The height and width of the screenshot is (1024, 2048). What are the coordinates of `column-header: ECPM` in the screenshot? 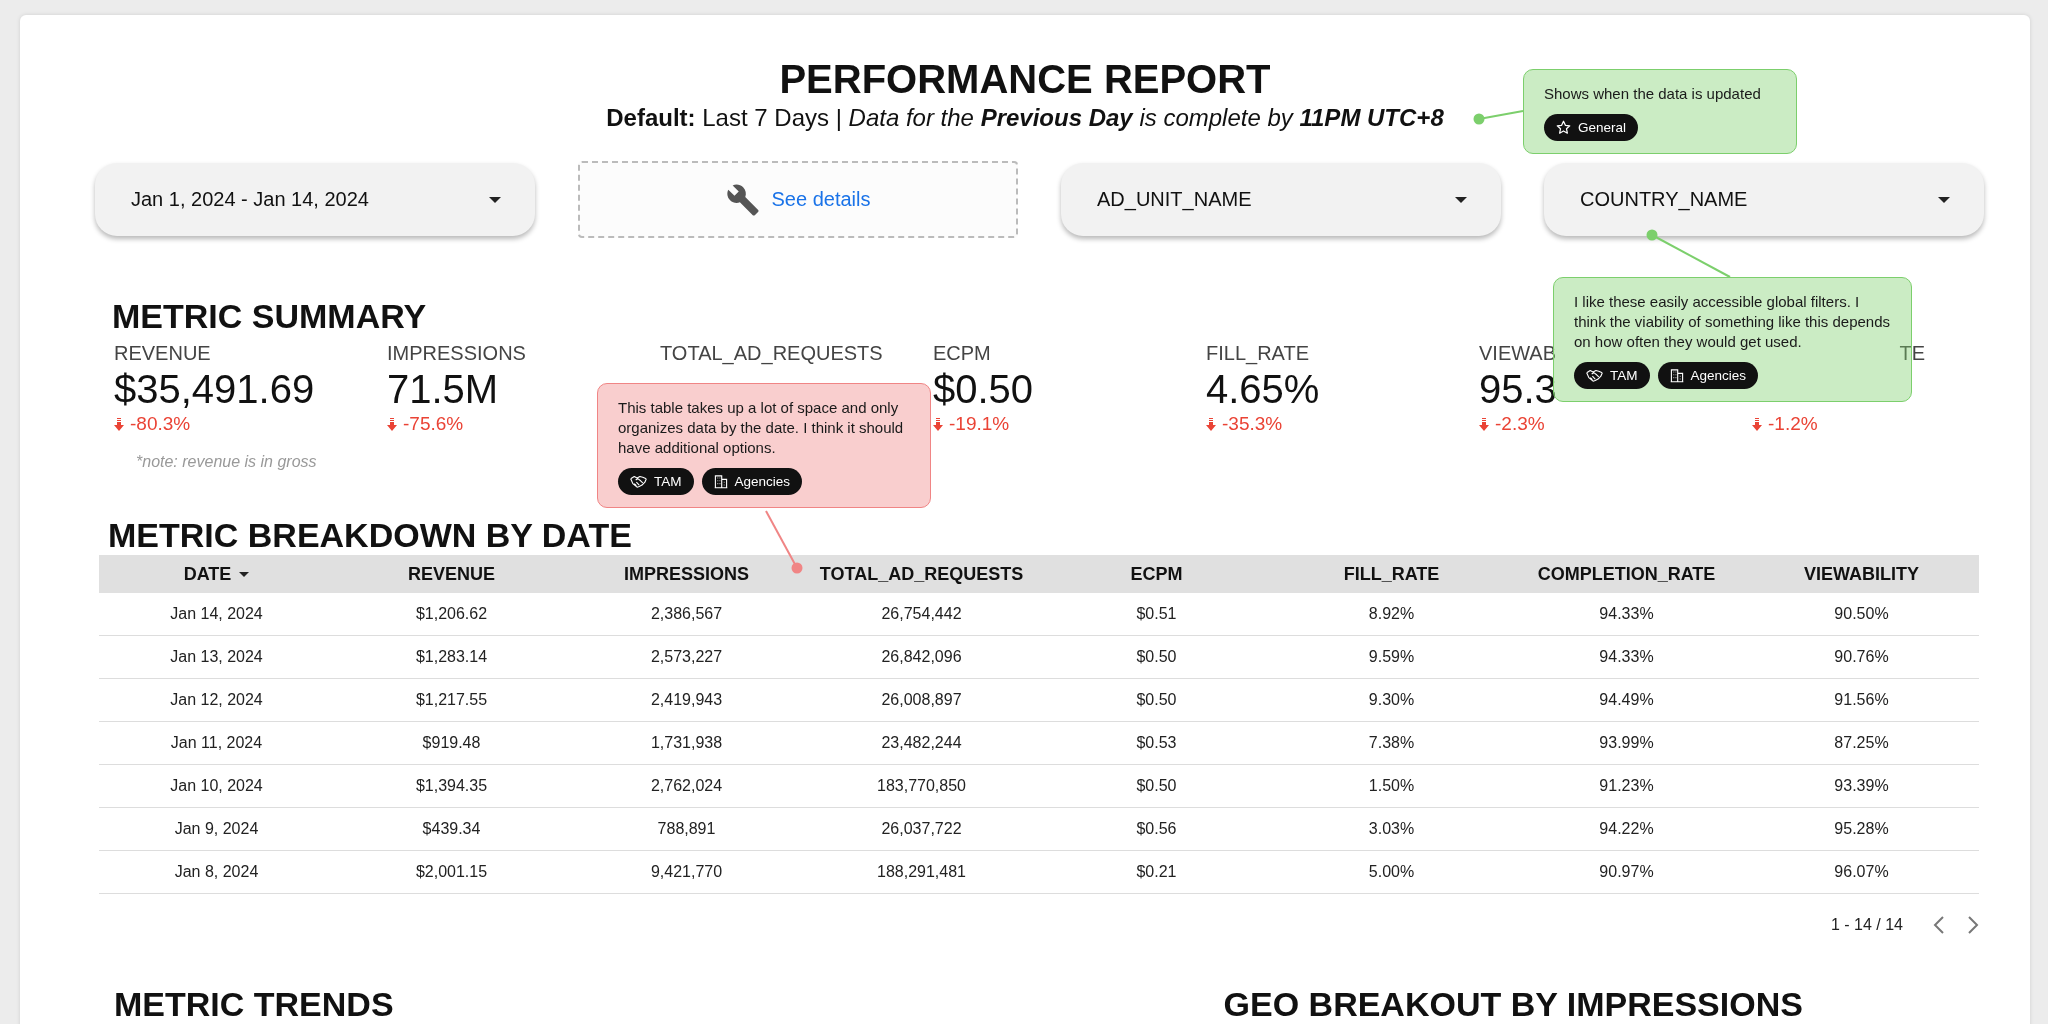 It's located at (1156, 574).